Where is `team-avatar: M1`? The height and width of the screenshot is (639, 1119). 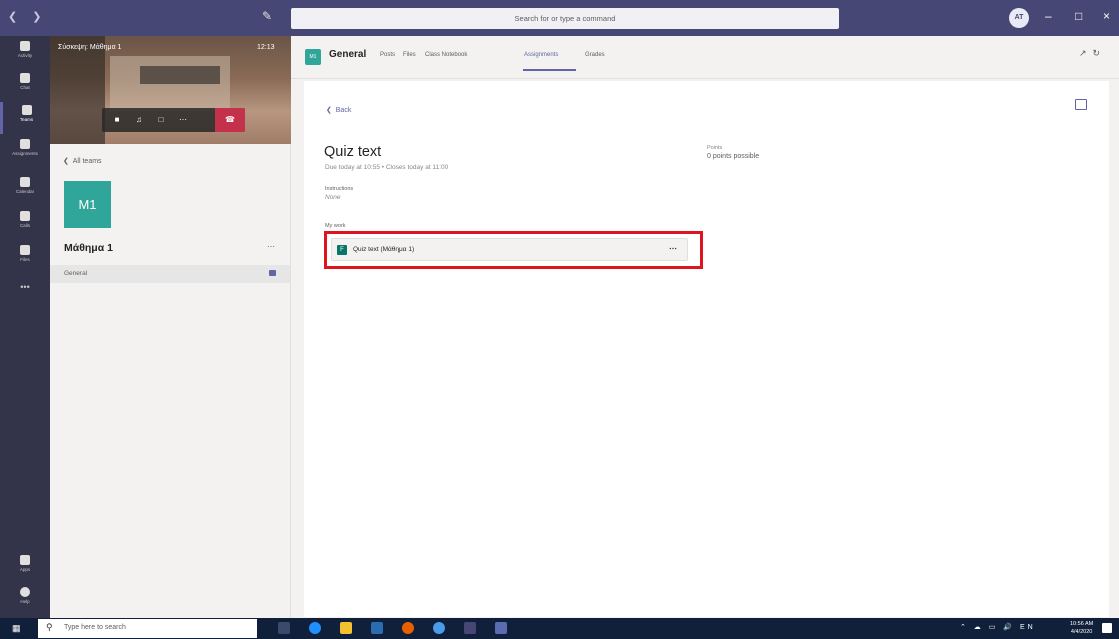 team-avatar: M1 is located at coordinates (87, 204).